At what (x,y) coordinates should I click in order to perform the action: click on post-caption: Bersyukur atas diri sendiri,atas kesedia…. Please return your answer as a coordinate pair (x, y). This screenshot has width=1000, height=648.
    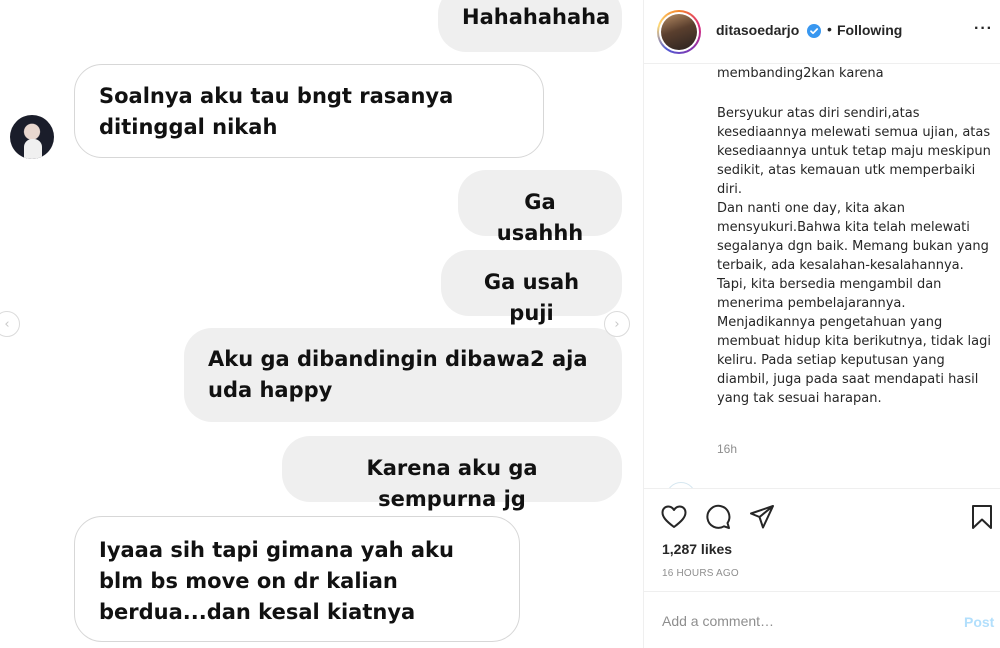
    Looking at the image, I should click on (854, 256).